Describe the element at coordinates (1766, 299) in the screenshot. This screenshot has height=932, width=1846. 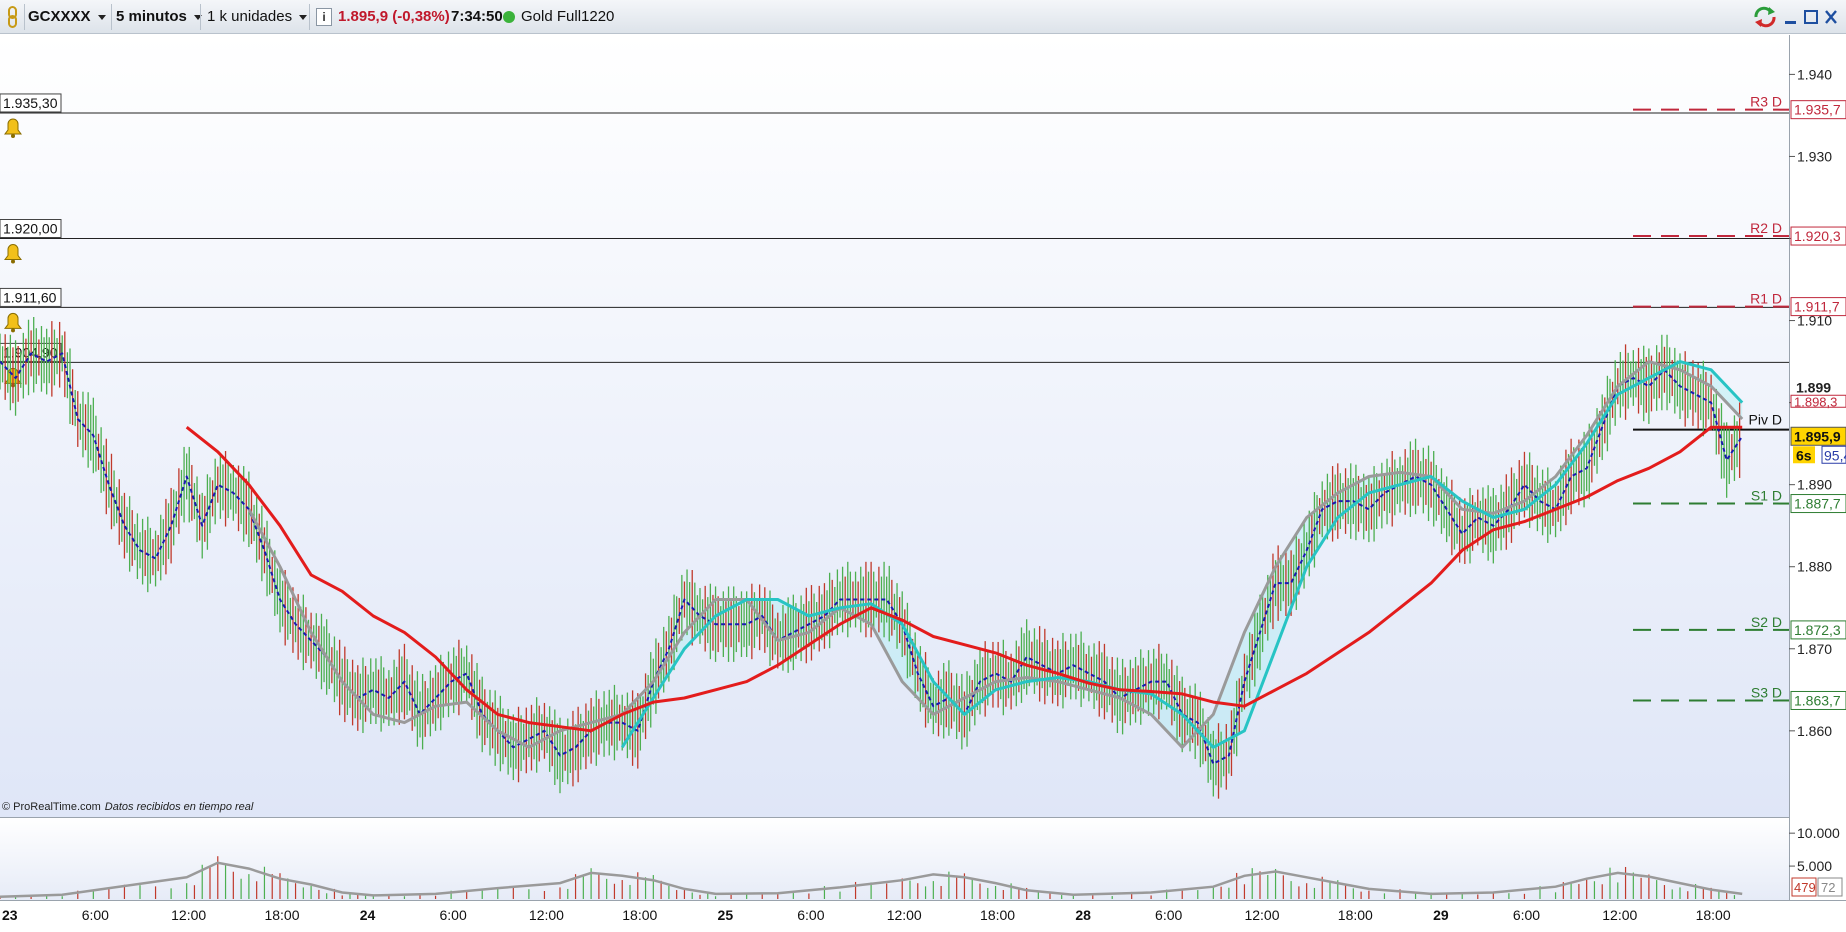
I see `pivot-name: R1 D` at that location.